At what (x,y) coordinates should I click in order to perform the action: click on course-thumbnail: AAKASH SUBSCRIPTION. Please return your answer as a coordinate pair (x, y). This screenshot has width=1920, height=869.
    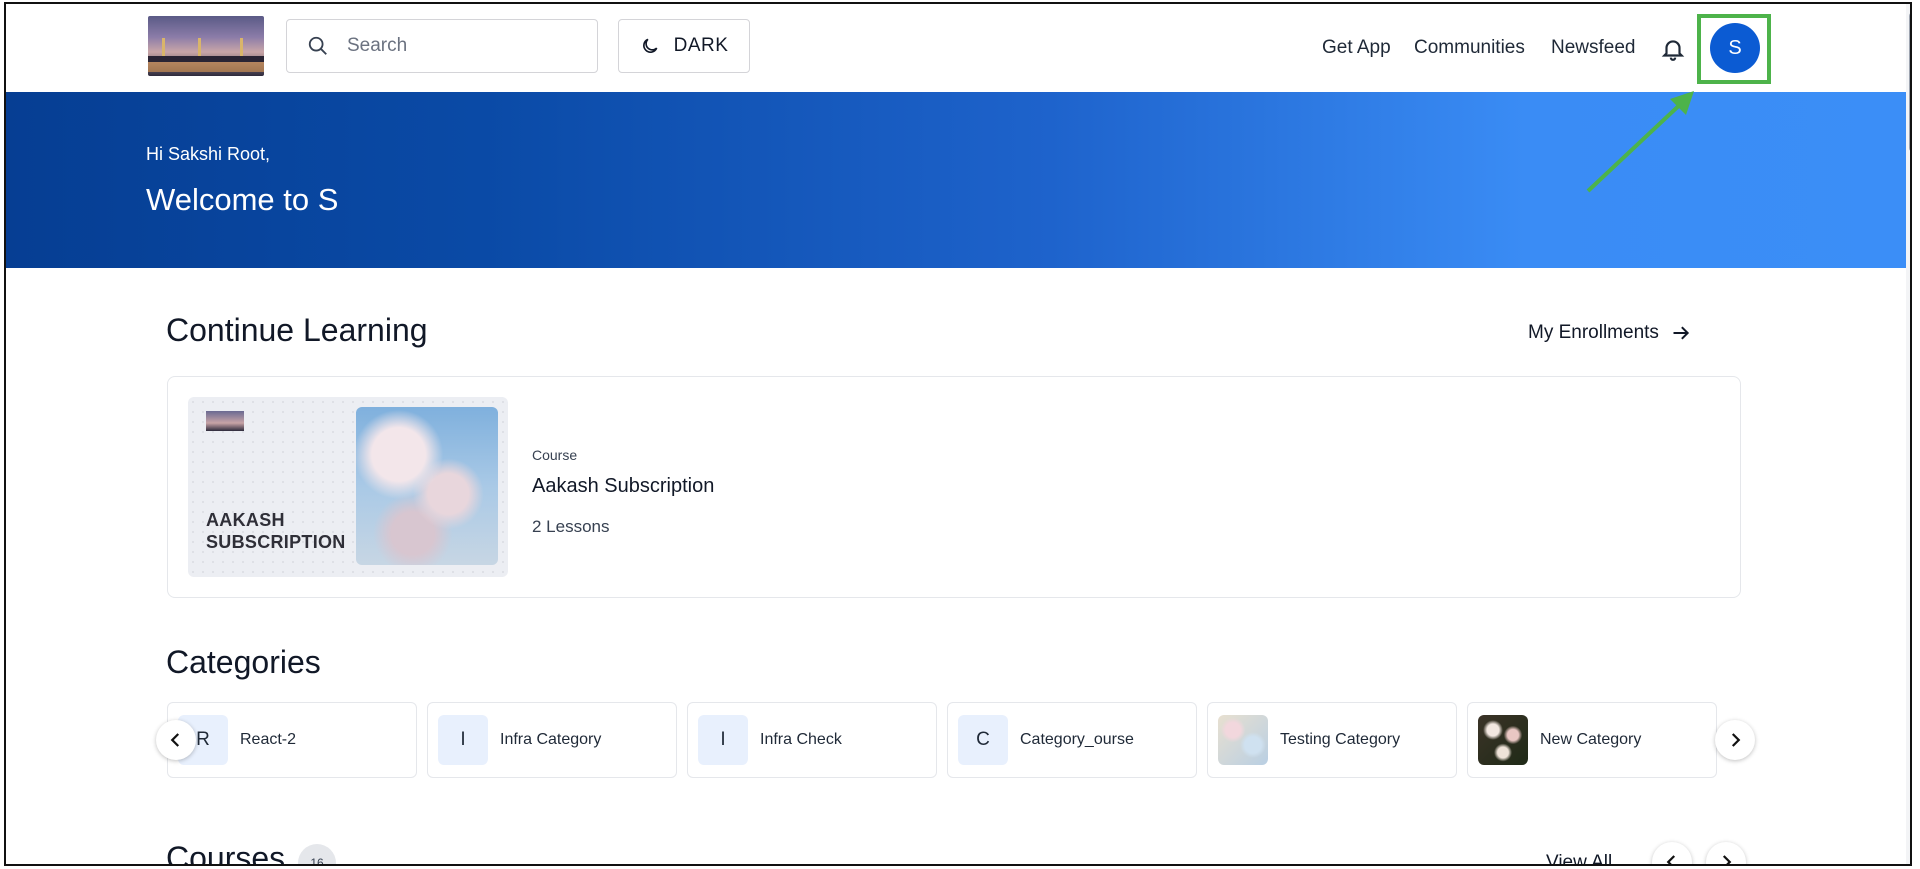
    Looking at the image, I should click on (348, 487).